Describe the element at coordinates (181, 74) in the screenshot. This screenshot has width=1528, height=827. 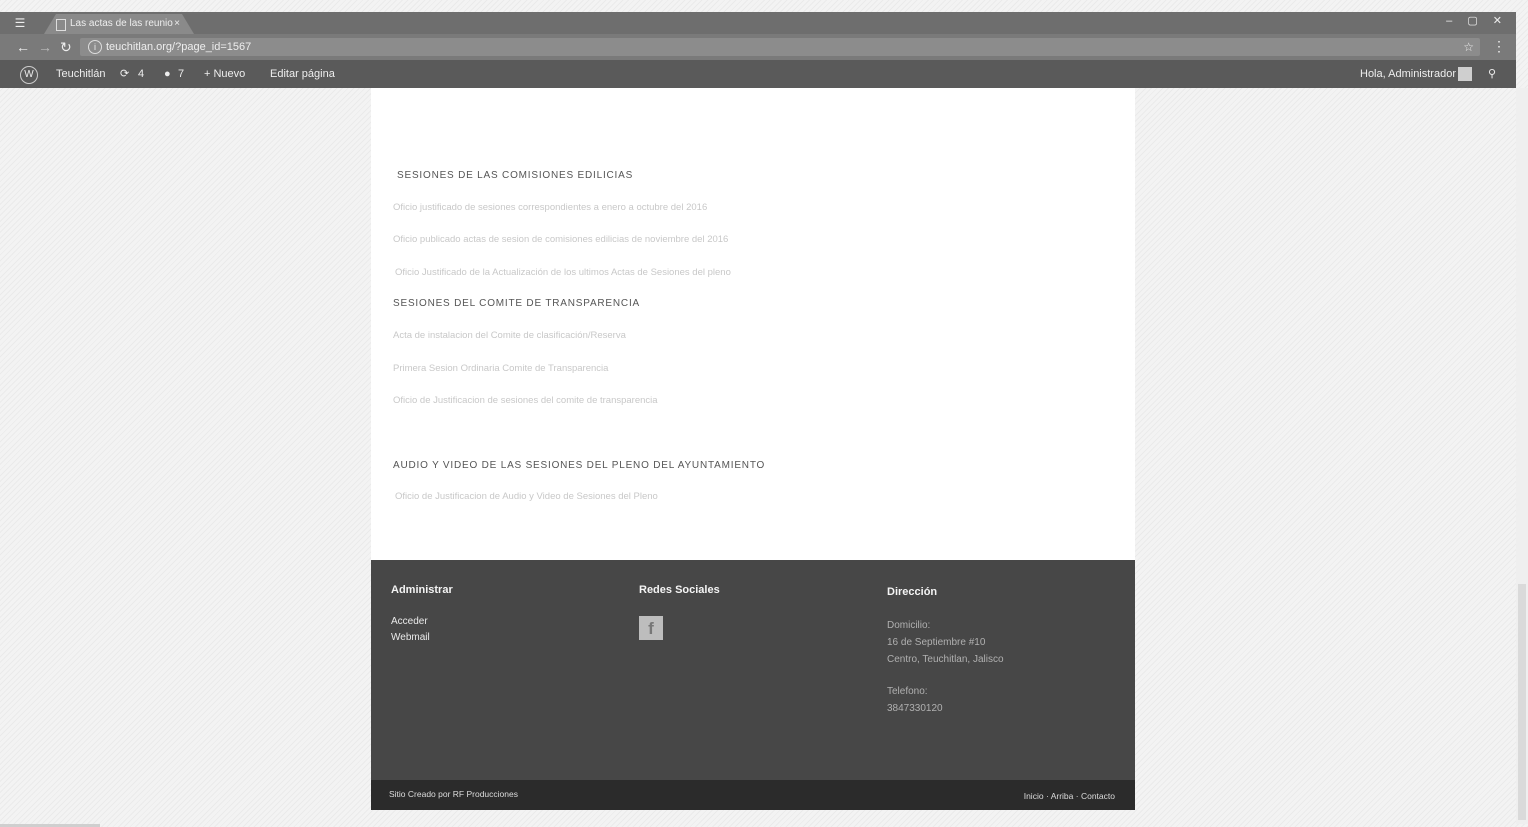
I see `comments-count: 7` at that location.